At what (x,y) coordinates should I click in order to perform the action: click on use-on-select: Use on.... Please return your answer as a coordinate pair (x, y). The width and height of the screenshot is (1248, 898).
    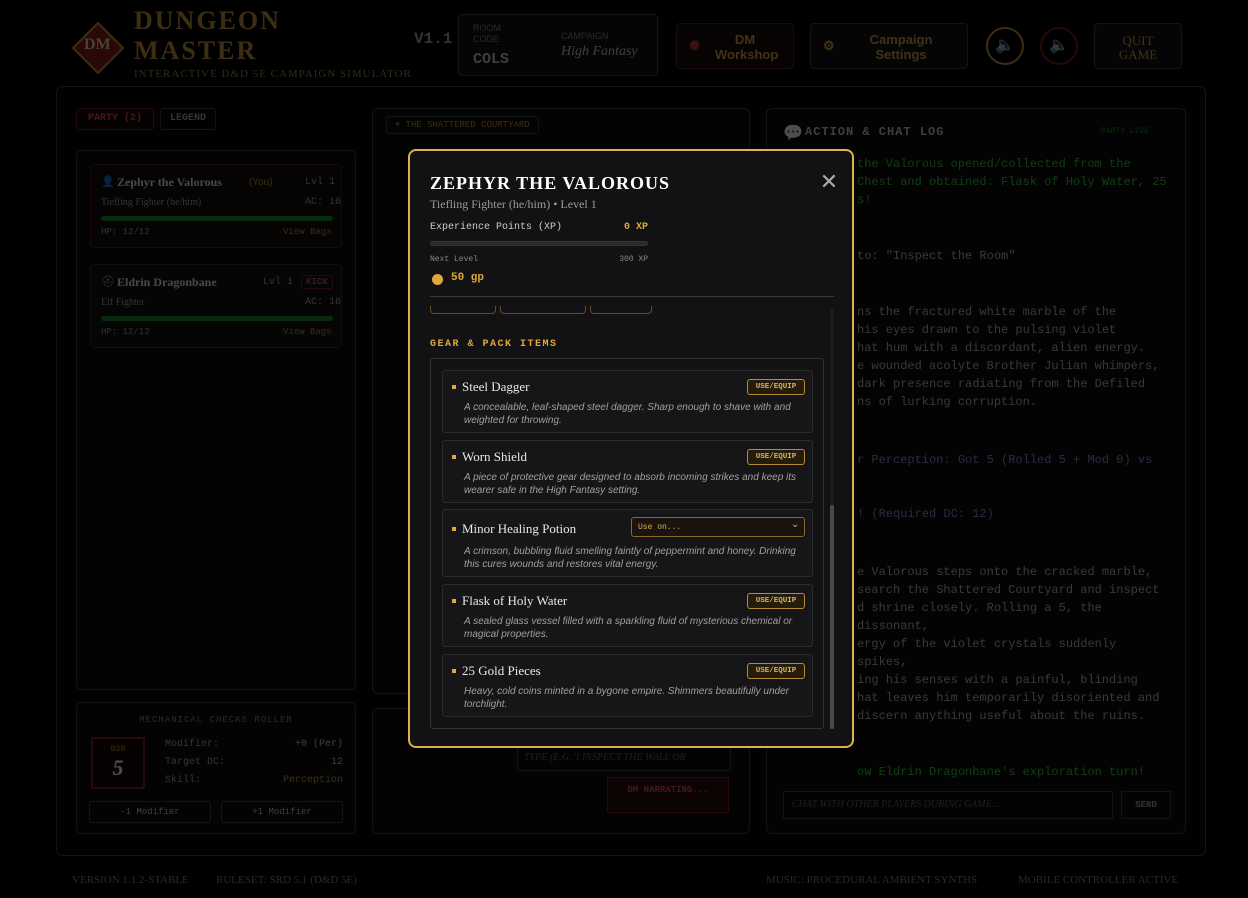
    Looking at the image, I should click on (718, 527).